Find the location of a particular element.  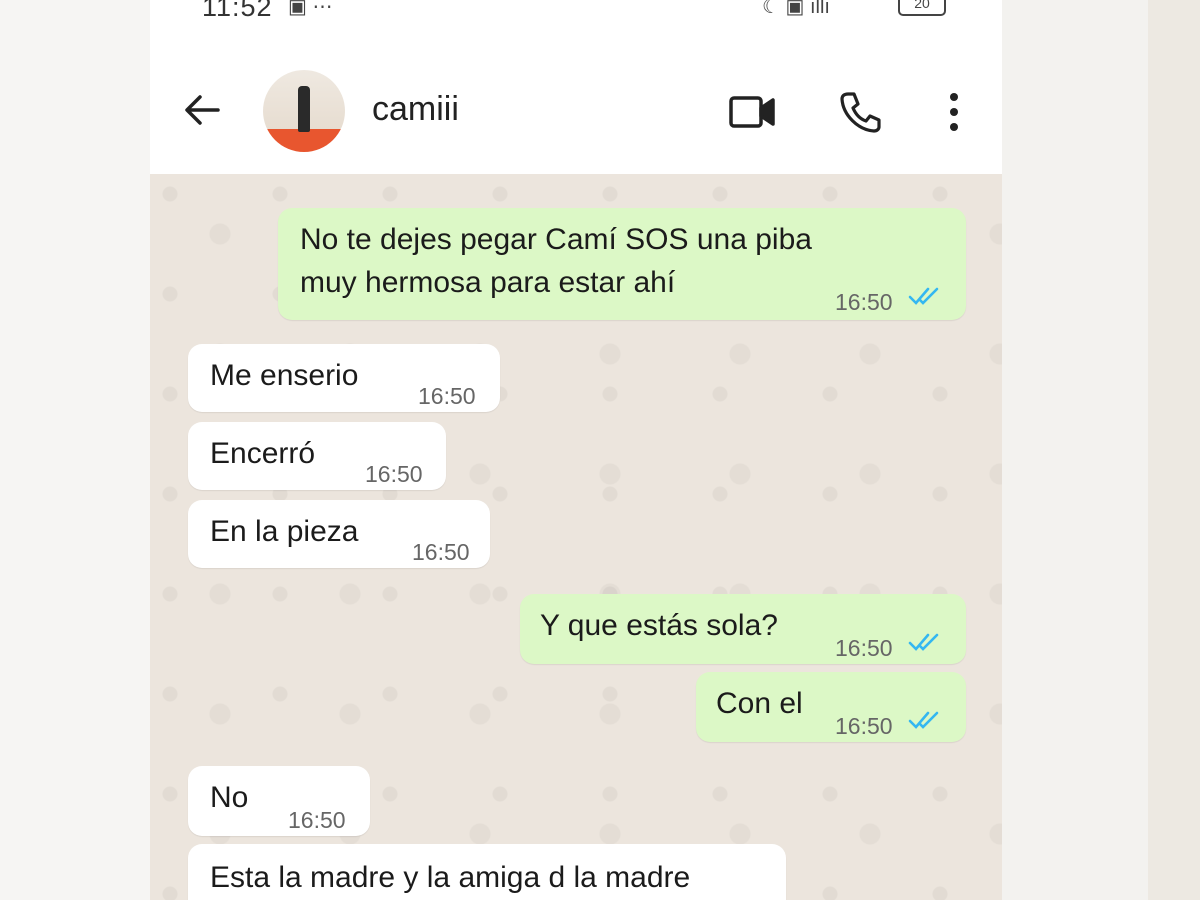

message-bubble-outgoing: Con el 16:50 is located at coordinates (831, 707).